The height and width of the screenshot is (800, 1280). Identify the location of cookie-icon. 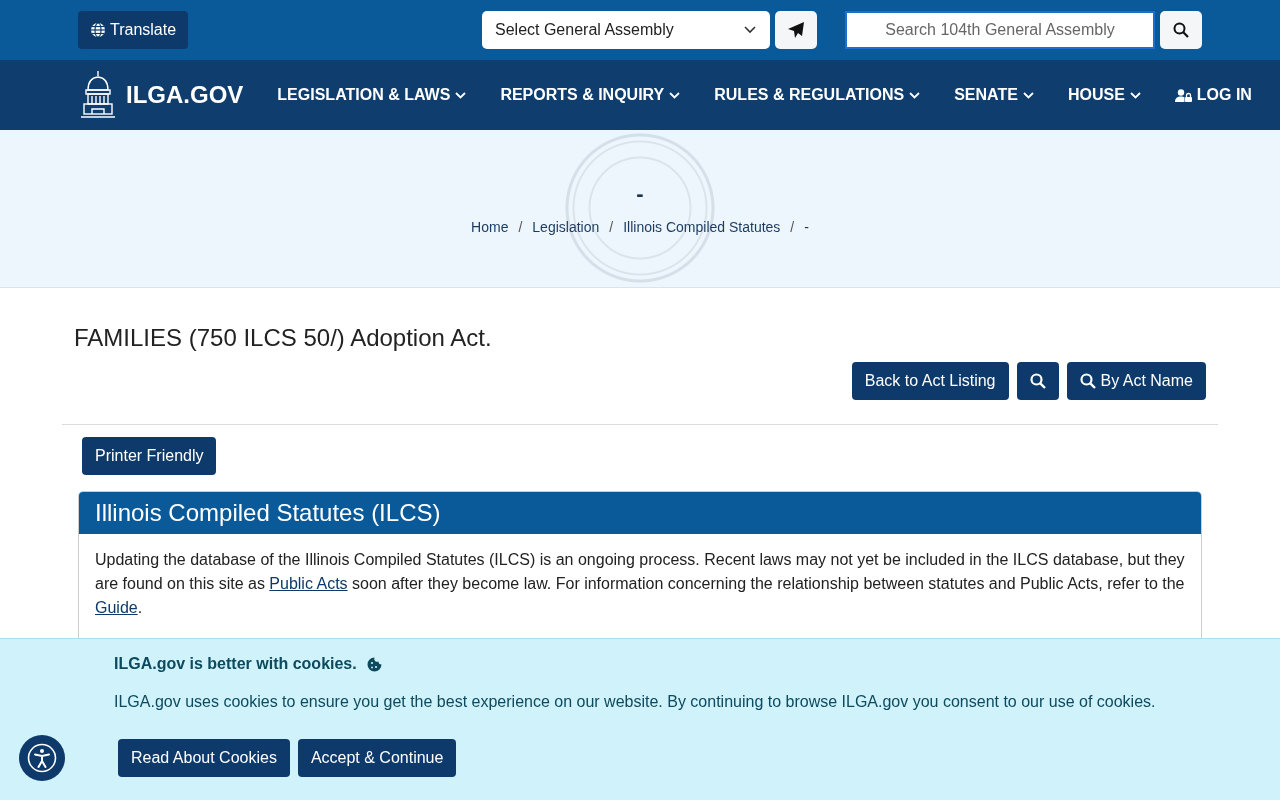
(374, 664).